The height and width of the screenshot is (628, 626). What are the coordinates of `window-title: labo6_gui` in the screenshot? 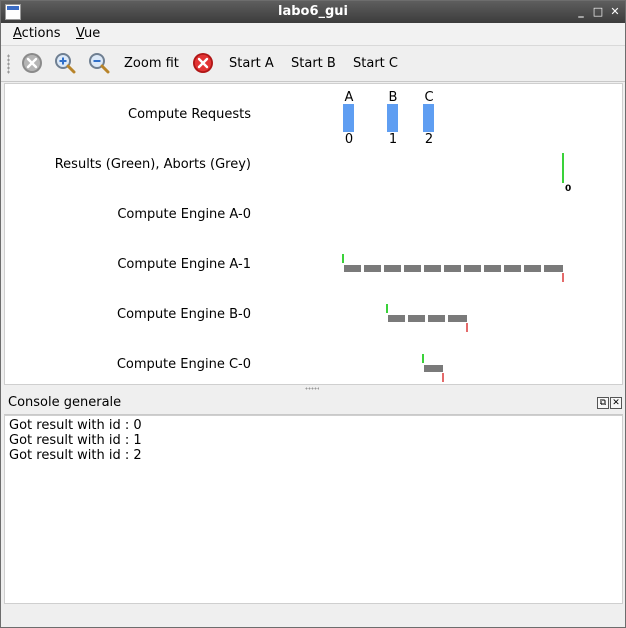 It's located at (313, 11).